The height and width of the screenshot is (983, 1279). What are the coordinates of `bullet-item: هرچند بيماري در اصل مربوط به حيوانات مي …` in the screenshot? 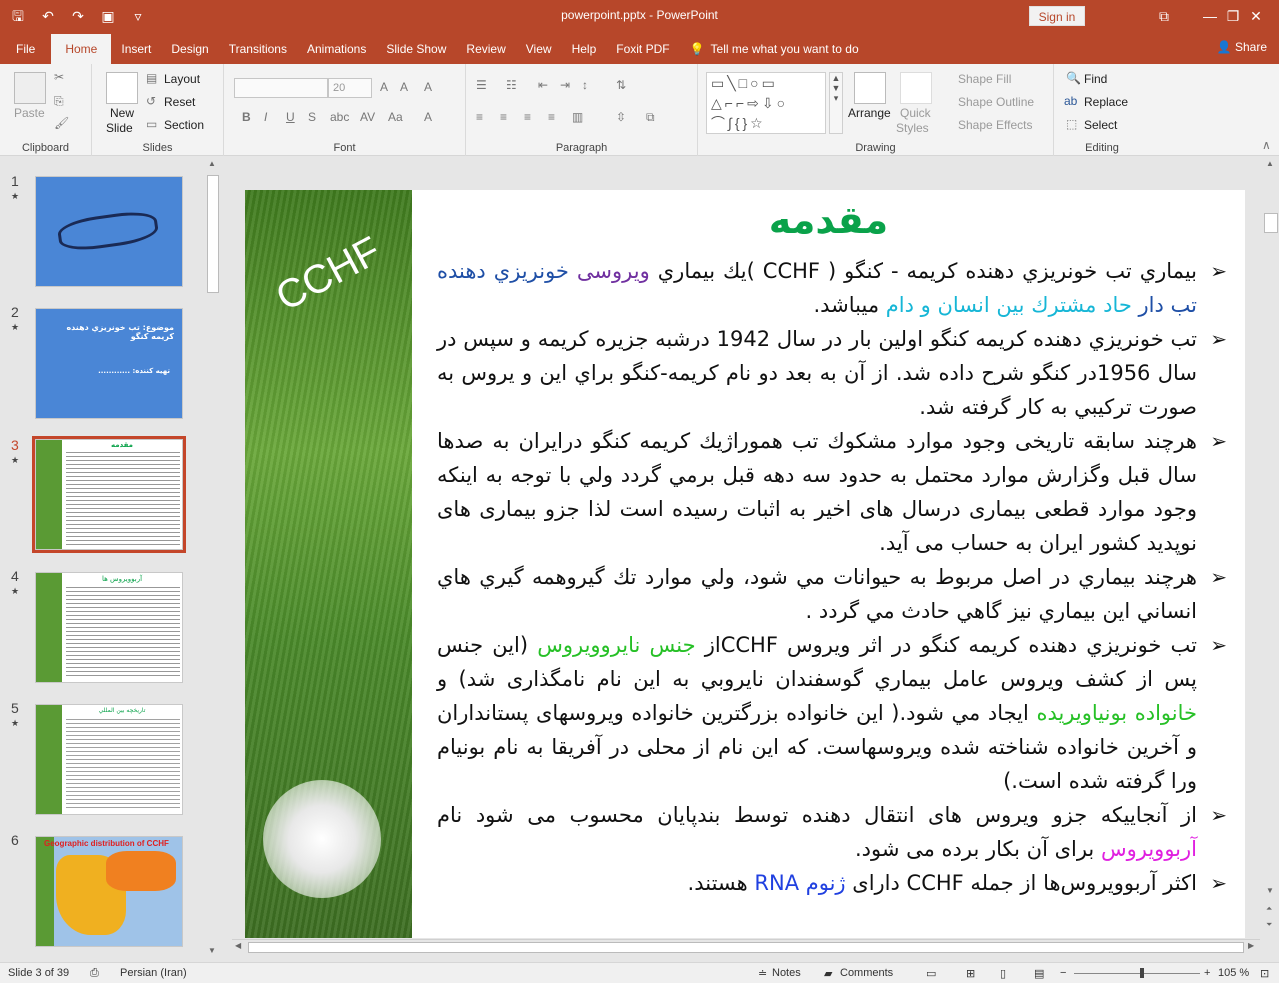 It's located at (832, 594).